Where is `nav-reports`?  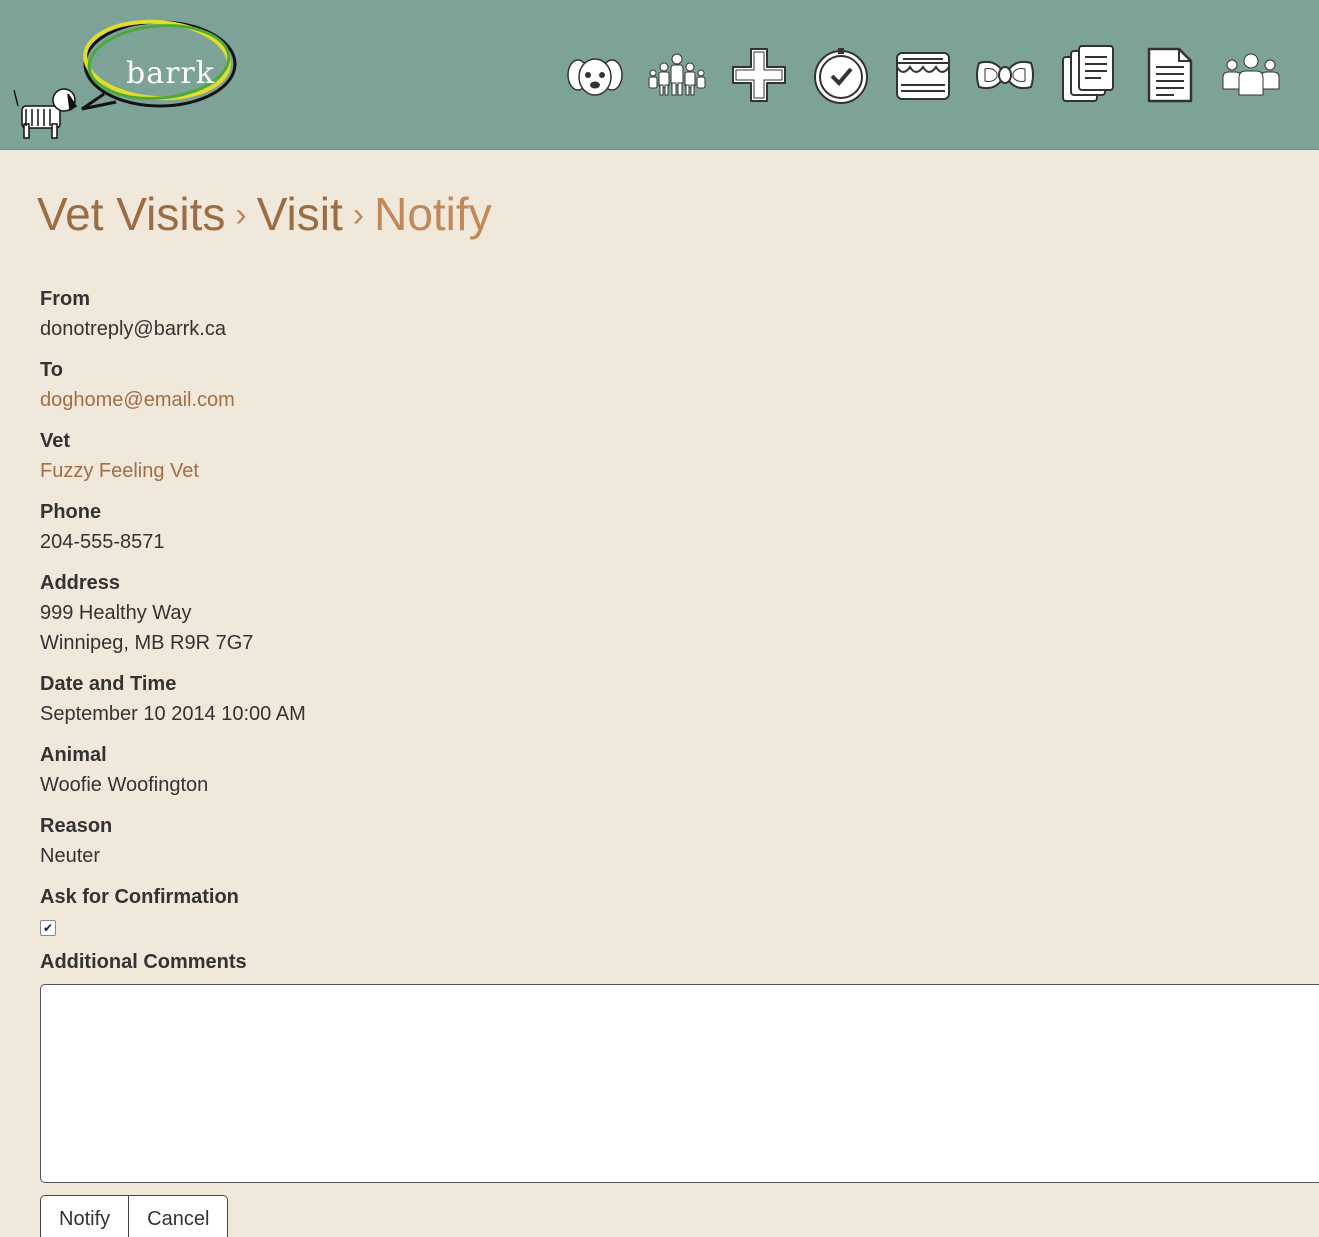
nav-reports is located at coordinates (1169, 75).